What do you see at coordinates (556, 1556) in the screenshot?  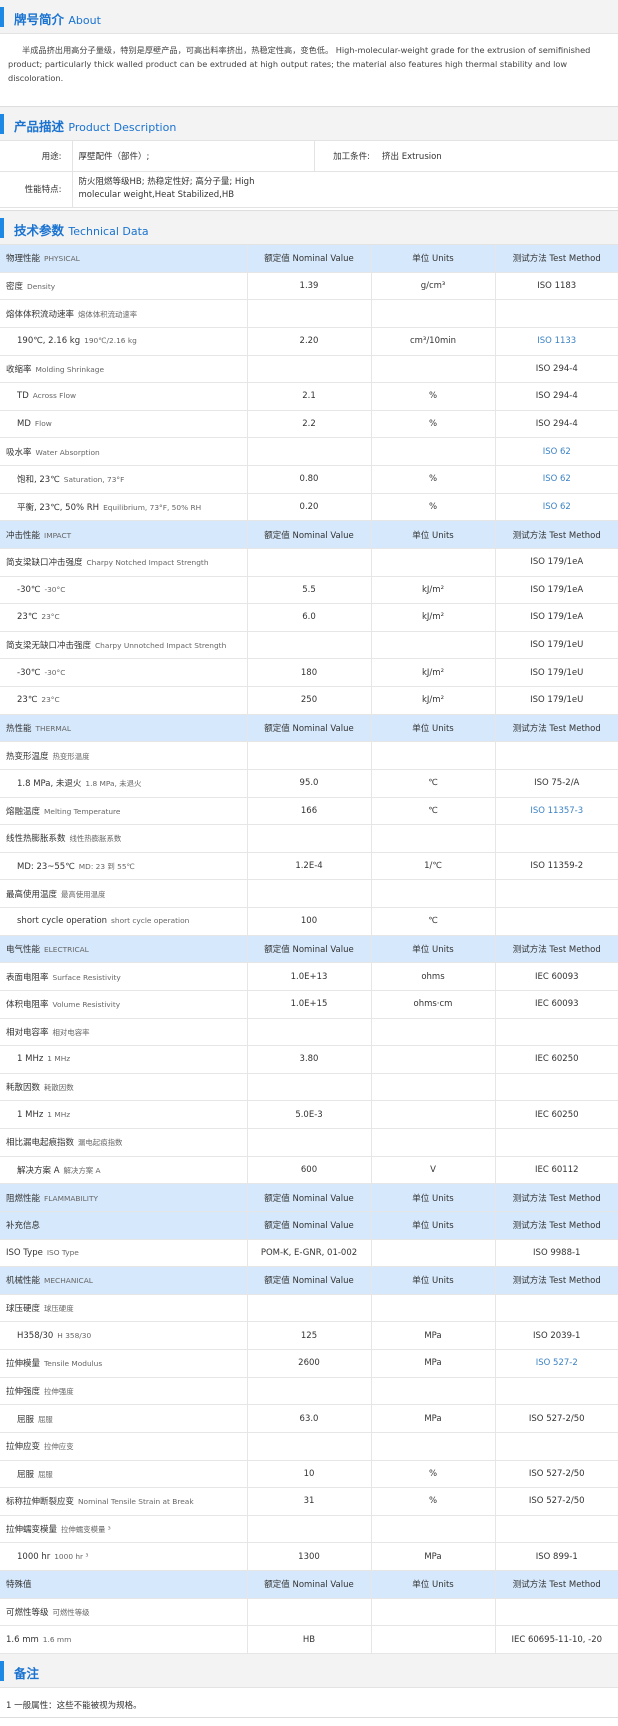 I see `test-method: ISO 899-1` at bounding box center [556, 1556].